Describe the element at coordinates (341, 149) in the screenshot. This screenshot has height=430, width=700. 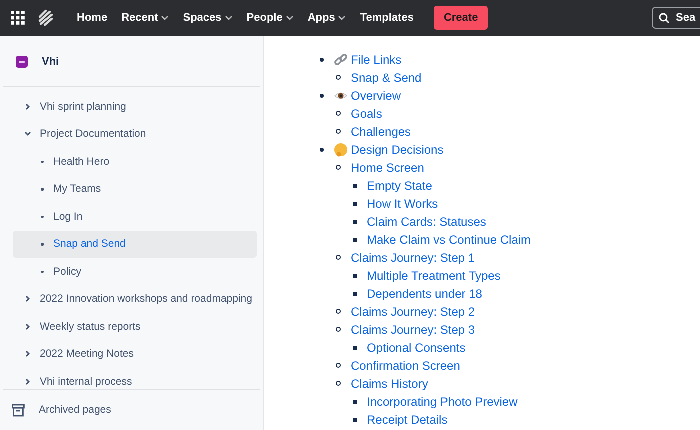
I see `emoji-icon` at that location.